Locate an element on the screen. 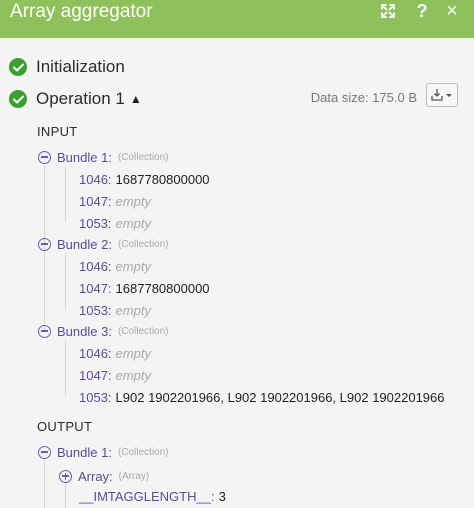 The width and height of the screenshot is (474, 508). step-operation-label: Operation 1 is located at coordinates (80, 98).